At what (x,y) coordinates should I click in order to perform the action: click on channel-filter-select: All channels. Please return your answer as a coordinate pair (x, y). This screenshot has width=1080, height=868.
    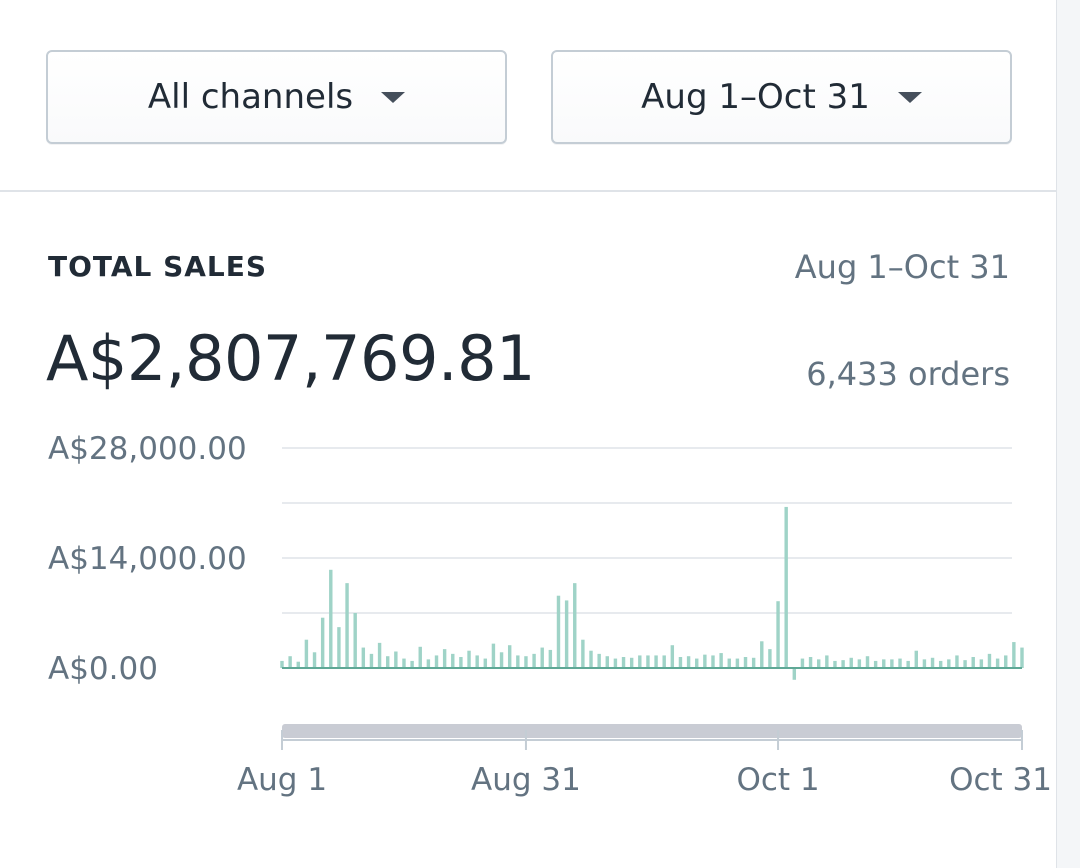
    Looking at the image, I should click on (276, 97).